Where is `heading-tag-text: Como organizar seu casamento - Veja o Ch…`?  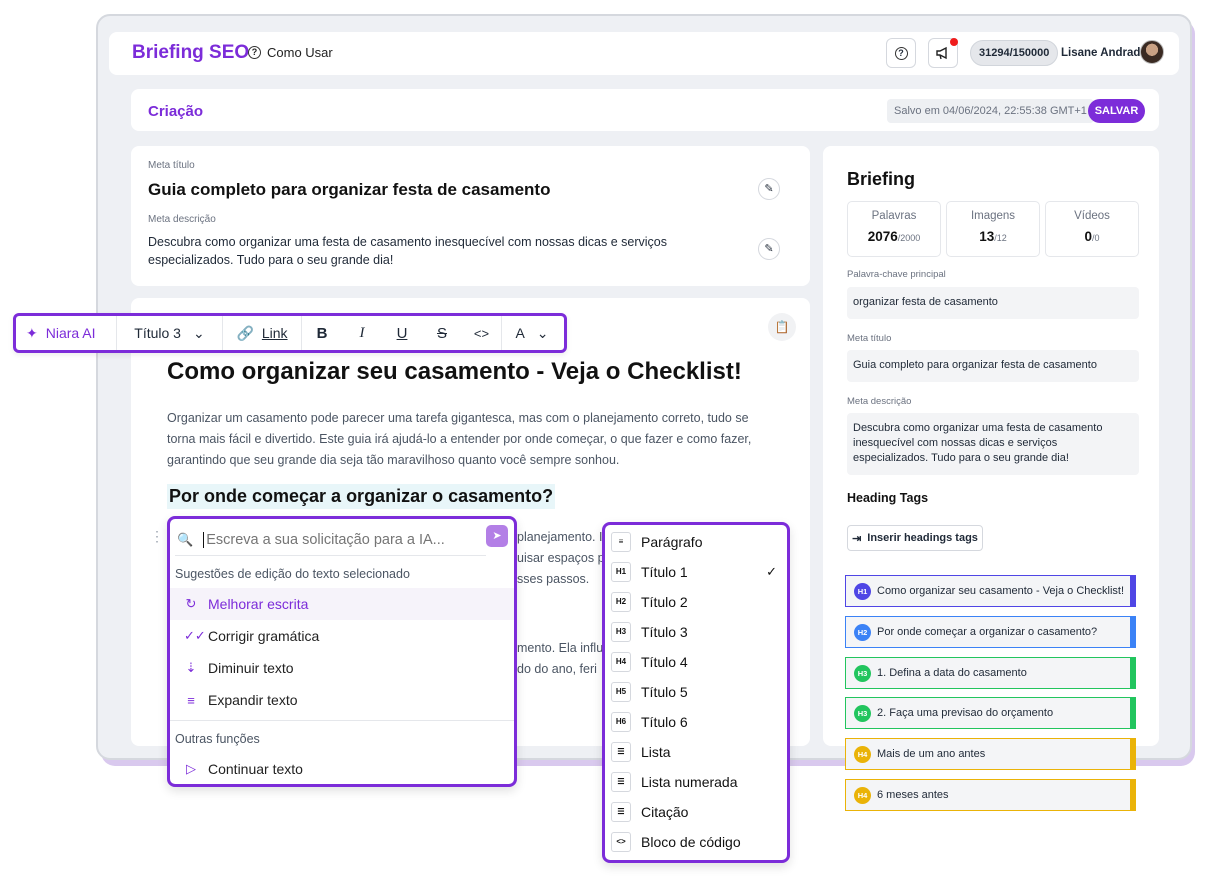 heading-tag-text: Como organizar seu casamento - Veja o Ch… is located at coordinates (1001, 591).